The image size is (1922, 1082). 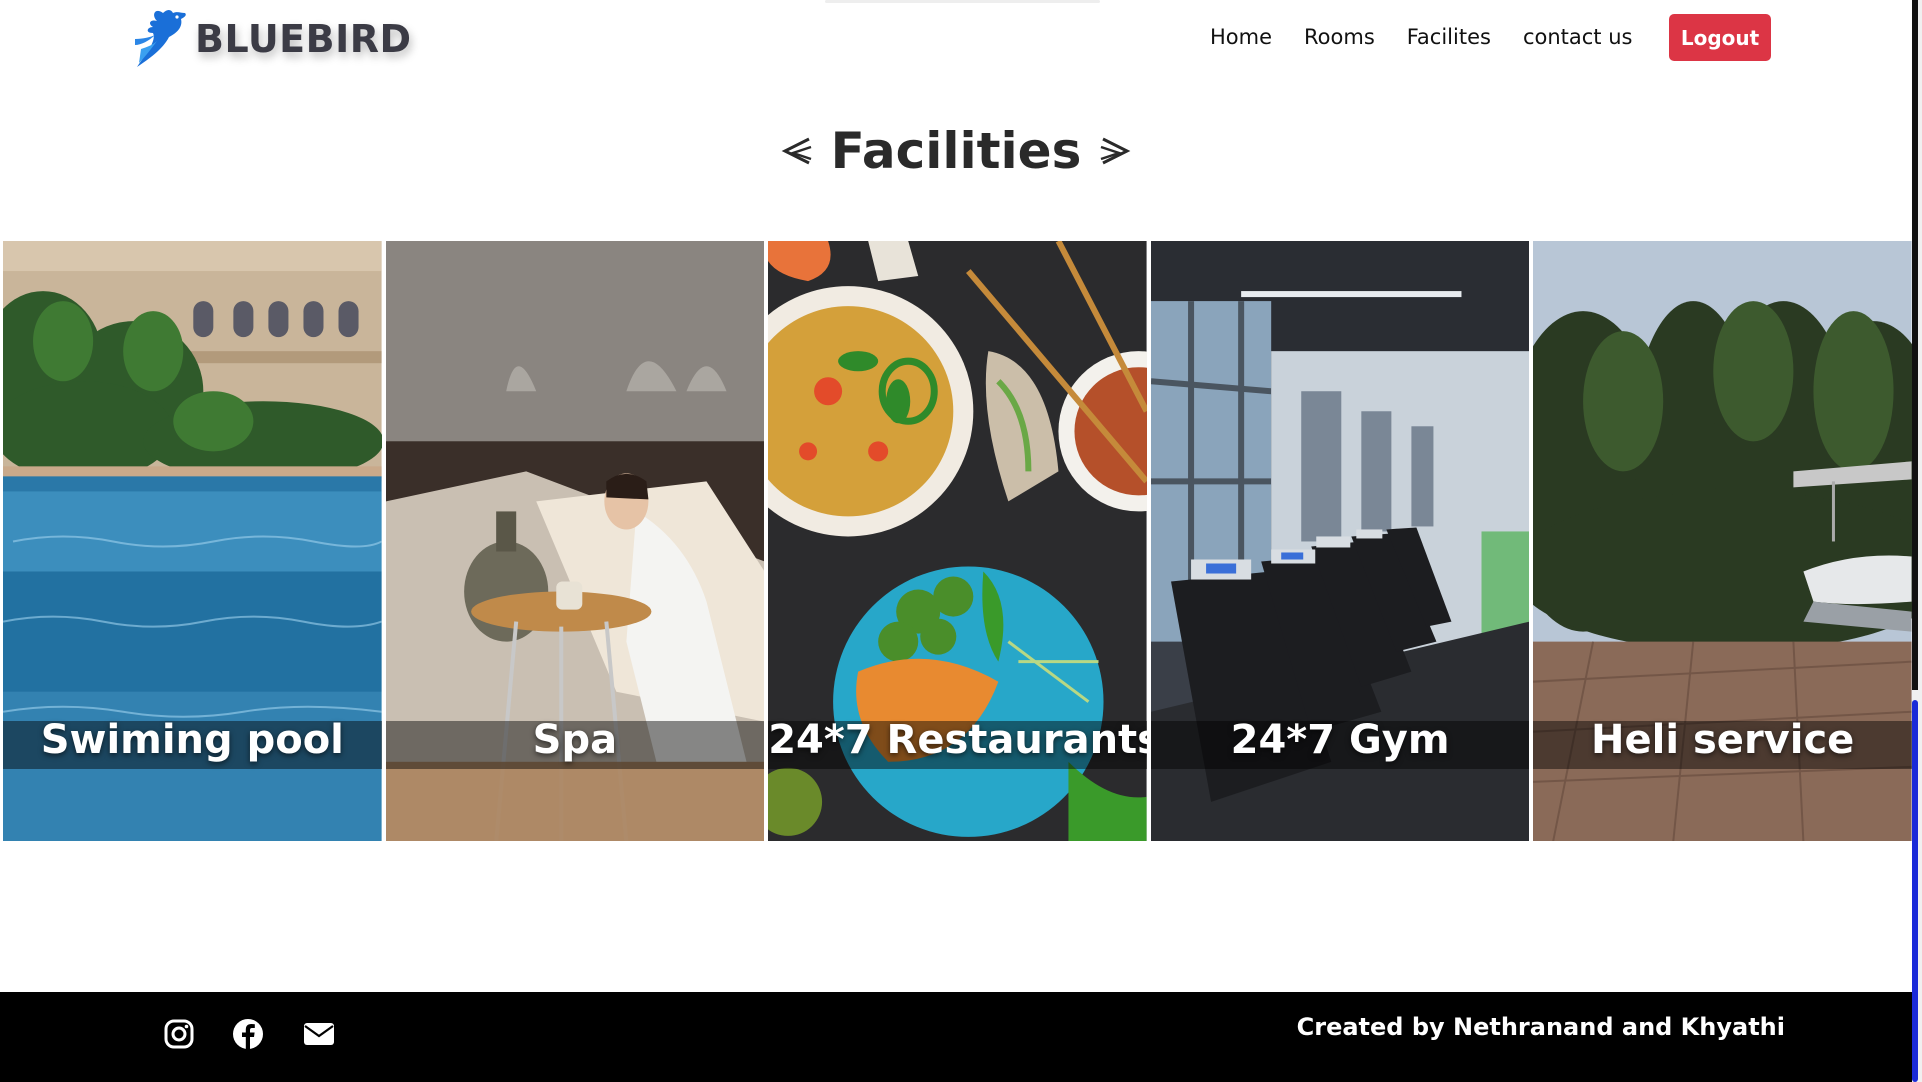 What do you see at coordinates (1540, 1027) in the screenshot?
I see `footer-credit: Created by Nethranand and Khyathi` at bounding box center [1540, 1027].